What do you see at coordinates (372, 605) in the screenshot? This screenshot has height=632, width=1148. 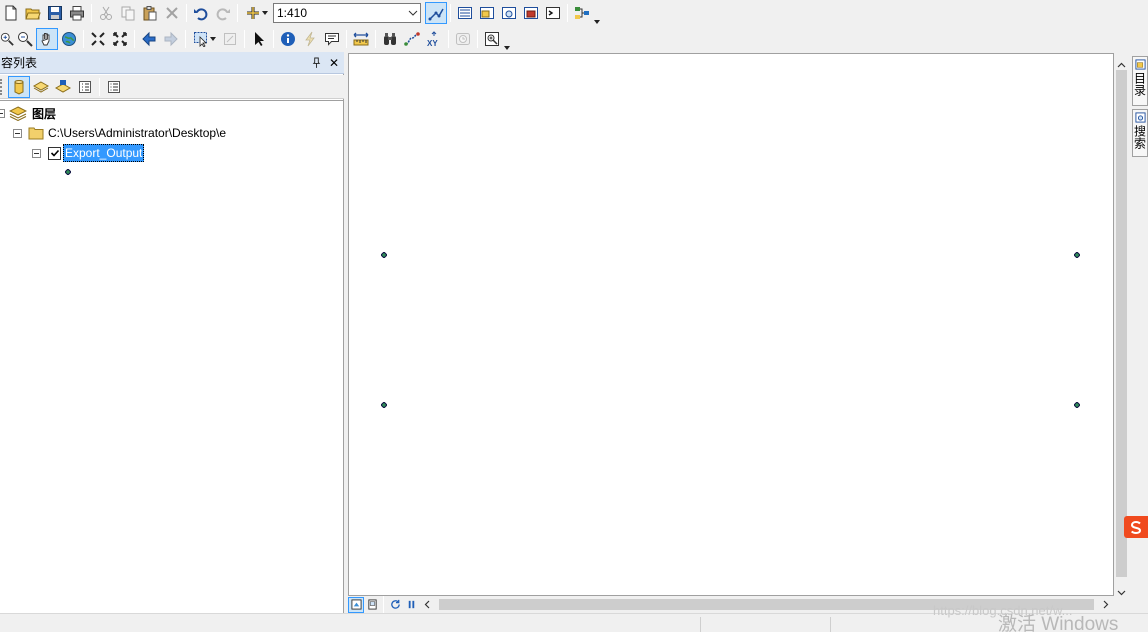 I see `layout-view-icon` at bounding box center [372, 605].